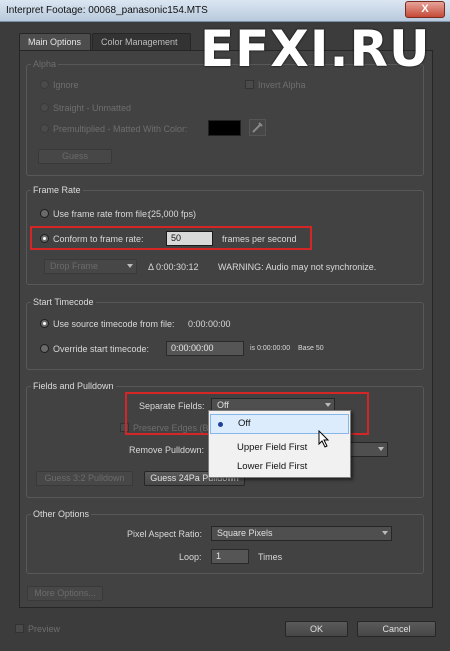 Image resolution: width=450 pixels, height=651 pixels. Describe the element at coordinates (44, 348) in the screenshot. I see `override-timecode-radio` at that location.